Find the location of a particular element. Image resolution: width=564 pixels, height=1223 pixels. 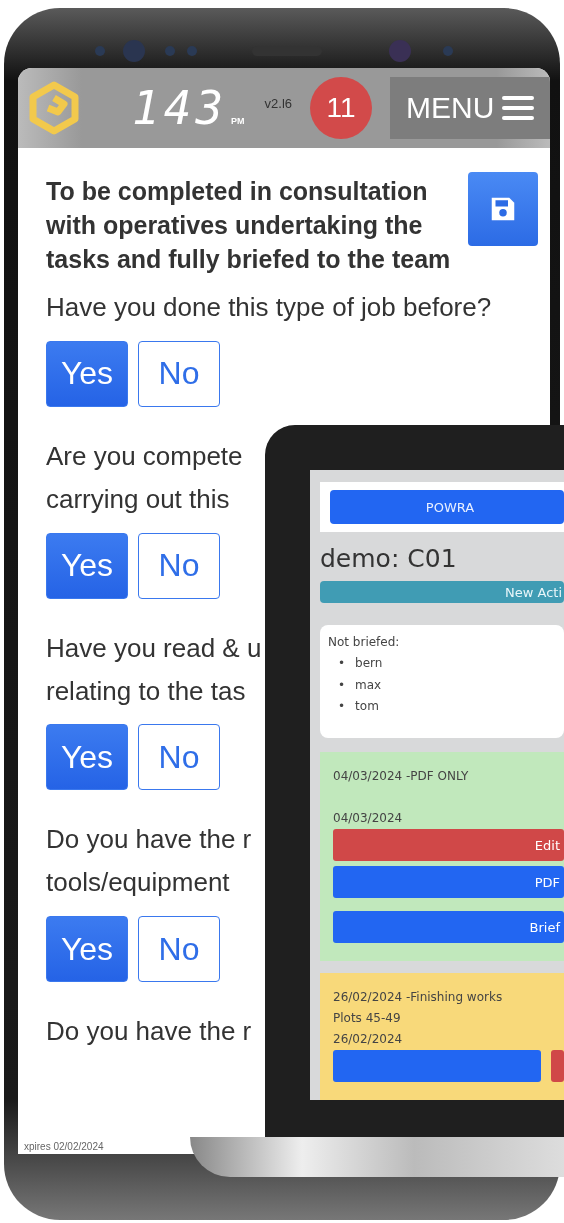

menu-button: MENU is located at coordinates (470, 108).